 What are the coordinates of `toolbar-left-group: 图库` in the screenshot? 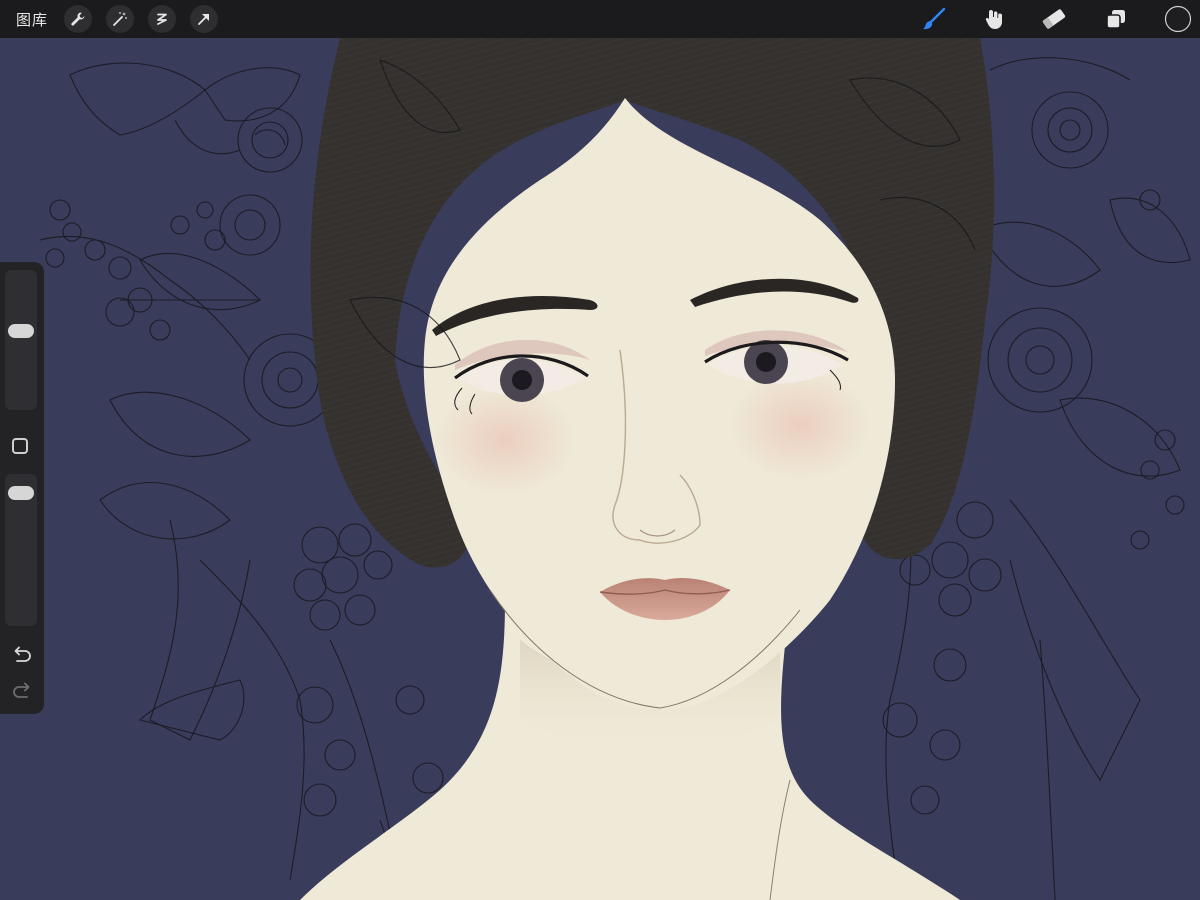 It's located at (124, 19).